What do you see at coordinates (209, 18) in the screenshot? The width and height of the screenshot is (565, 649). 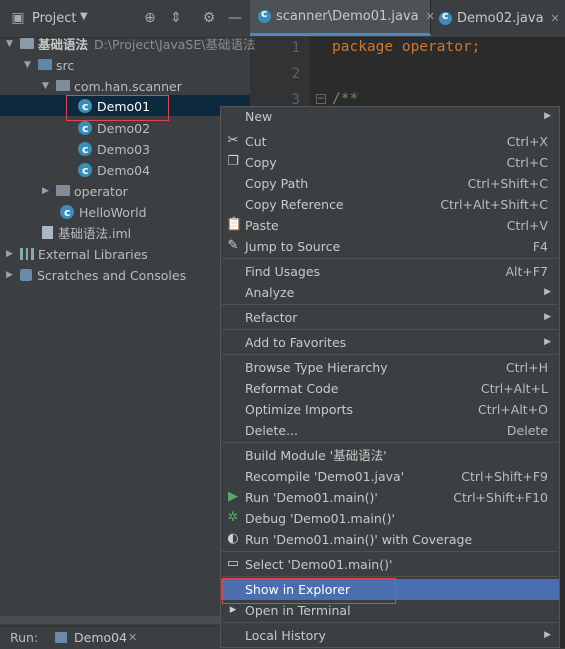 I see `gear-icon: ⚙` at bounding box center [209, 18].